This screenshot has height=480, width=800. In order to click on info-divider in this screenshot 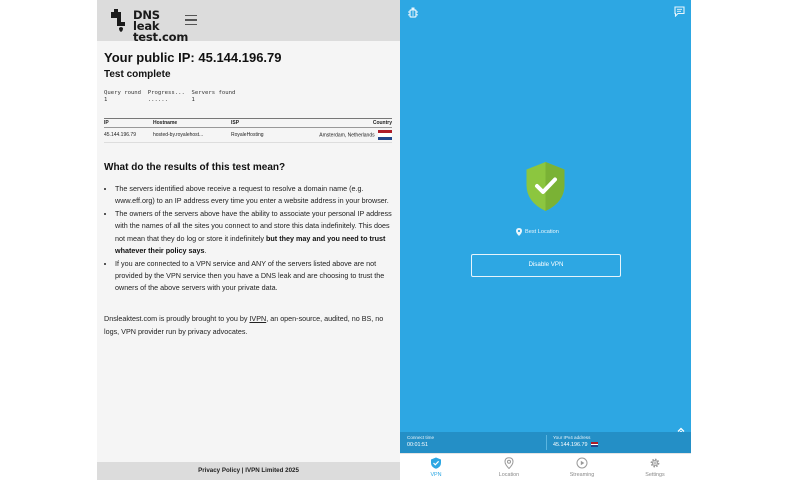, I will do `click(546, 442)`.